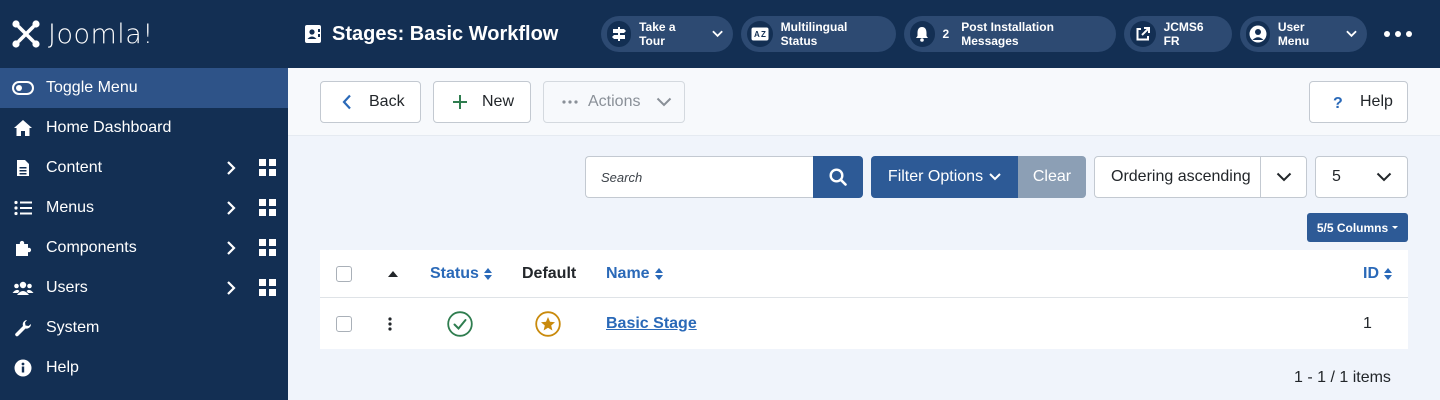 The width and height of the screenshot is (1440, 400). Describe the element at coordinates (144, 128) in the screenshot. I see `sidebar-item-home-dashboard: Home Dashboard` at that location.